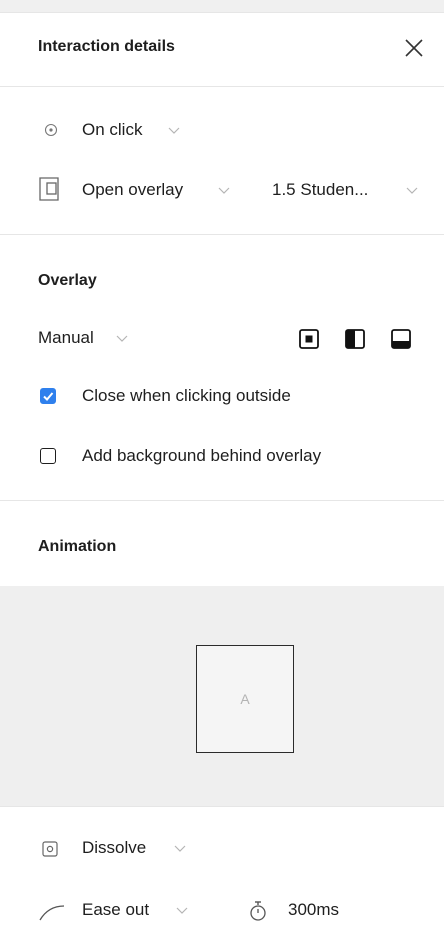 The image size is (444, 948). Describe the element at coordinates (50, 849) in the screenshot. I see `dissolve-icon` at that location.